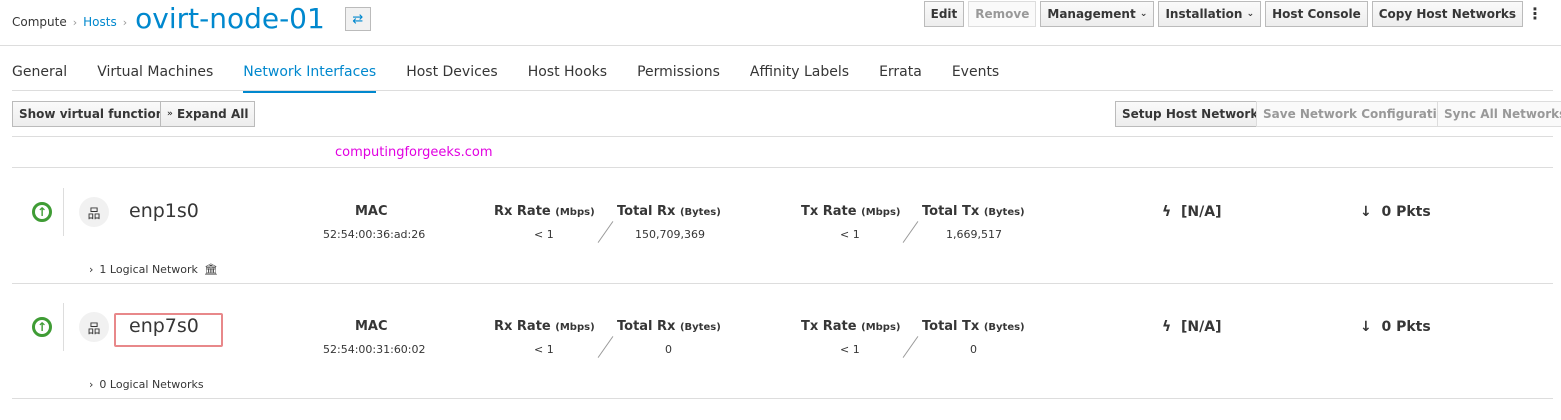 The height and width of the screenshot is (420, 1561). I want to click on save-network-configuration-button: Save Network Configuration, so click(1358, 114).